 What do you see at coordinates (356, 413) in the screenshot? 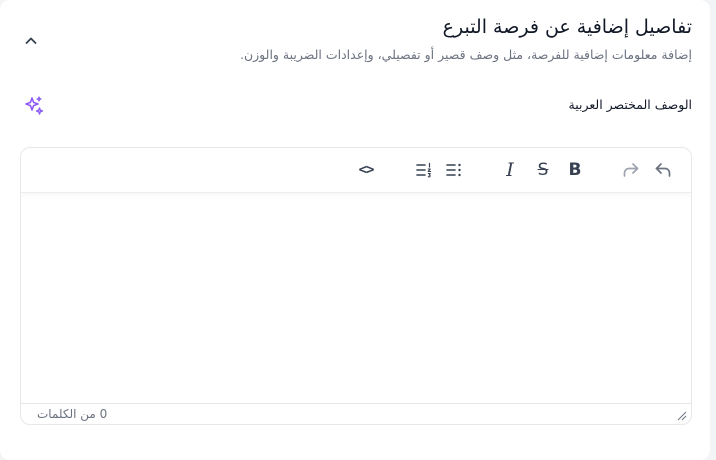
I see `editor-status-bar: 0 من الكلمات` at bounding box center [356, 413].